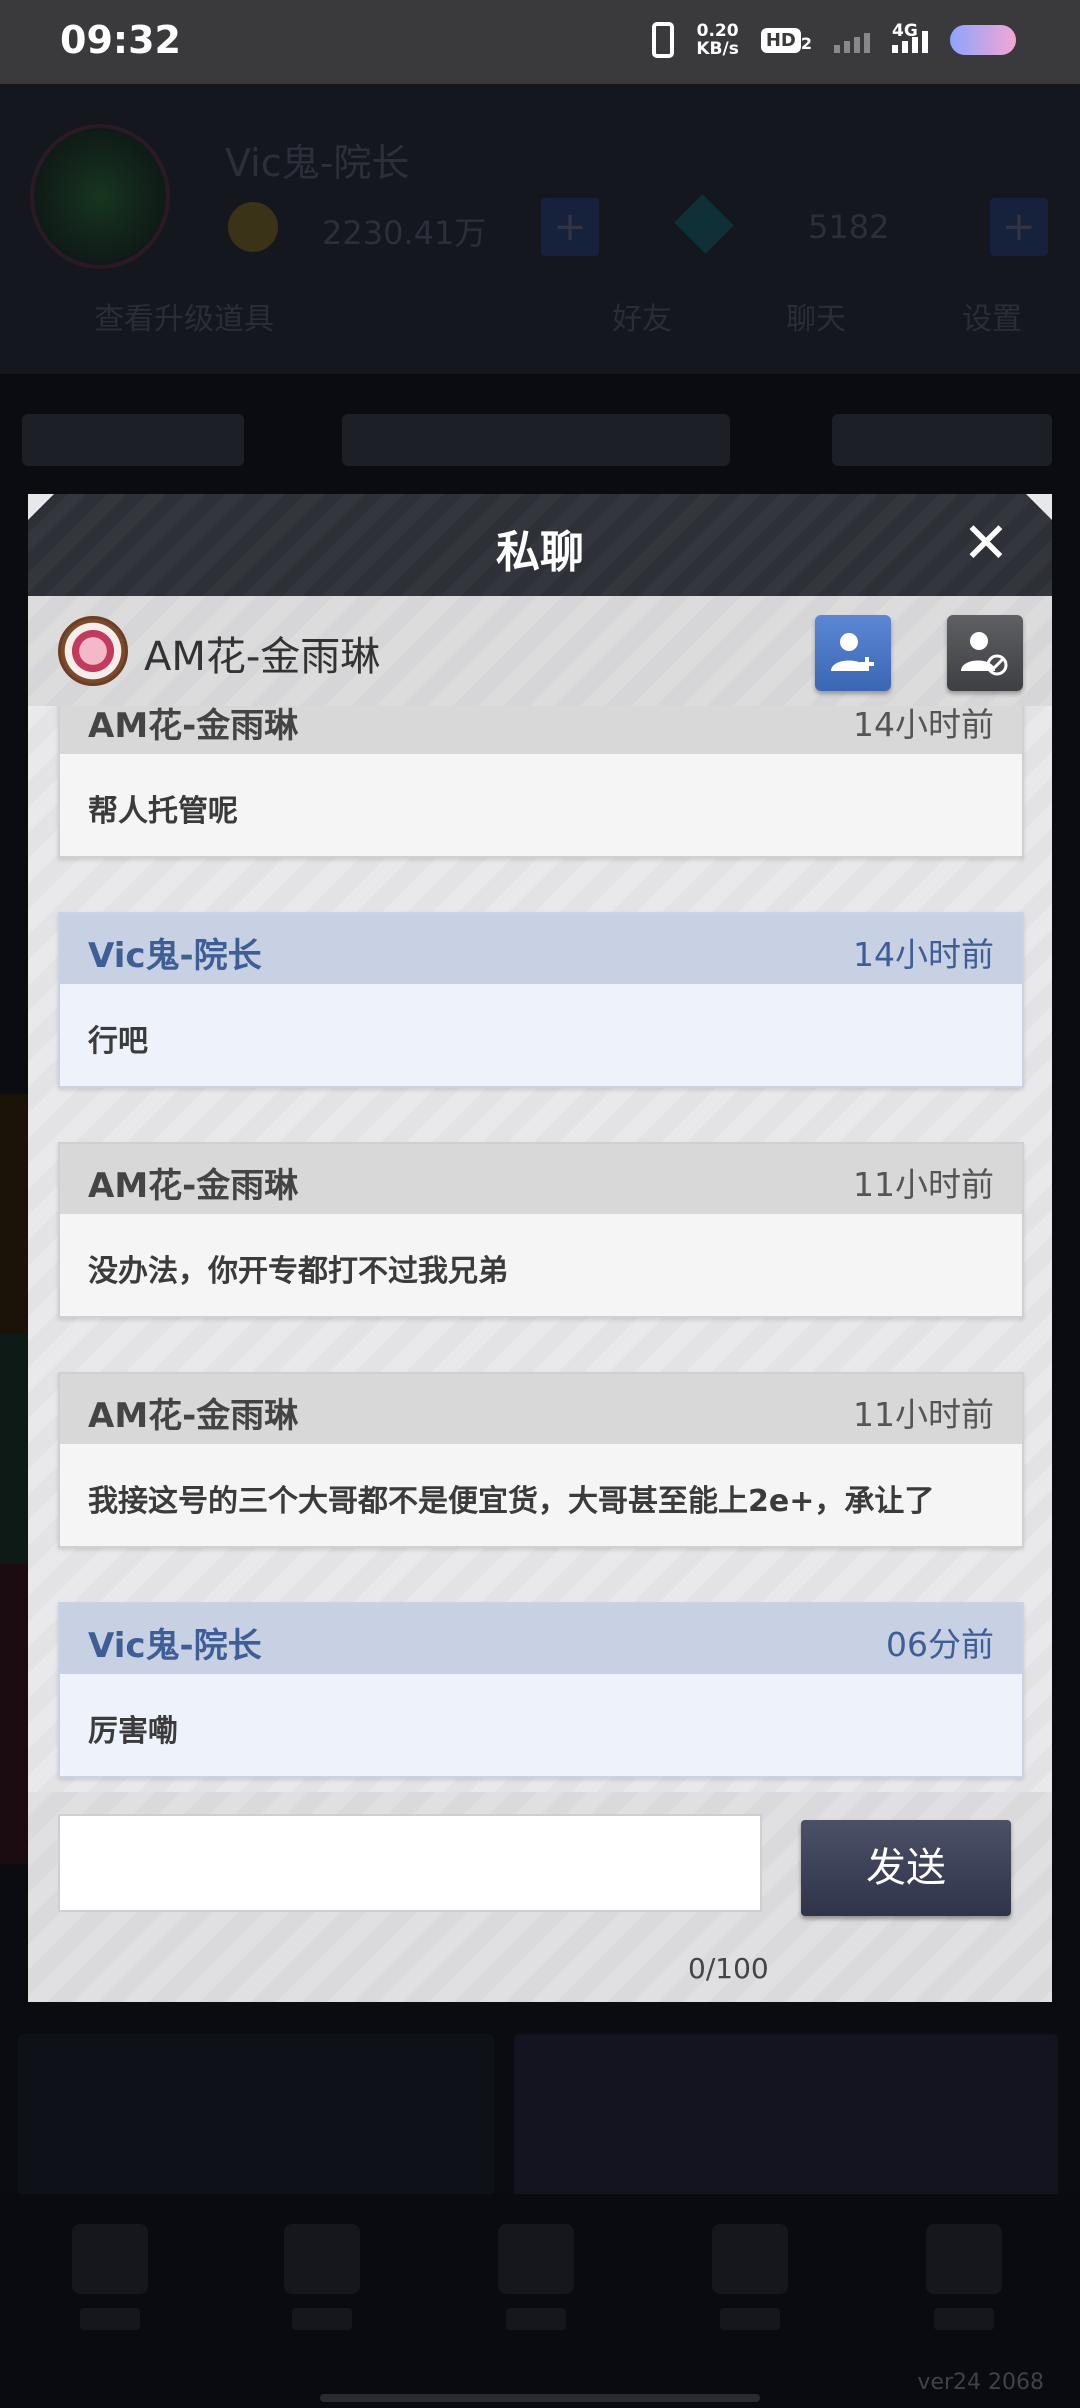 This screenshot has width=1080, height=2408. I want to click on add-friend-button, so click(853, 653).